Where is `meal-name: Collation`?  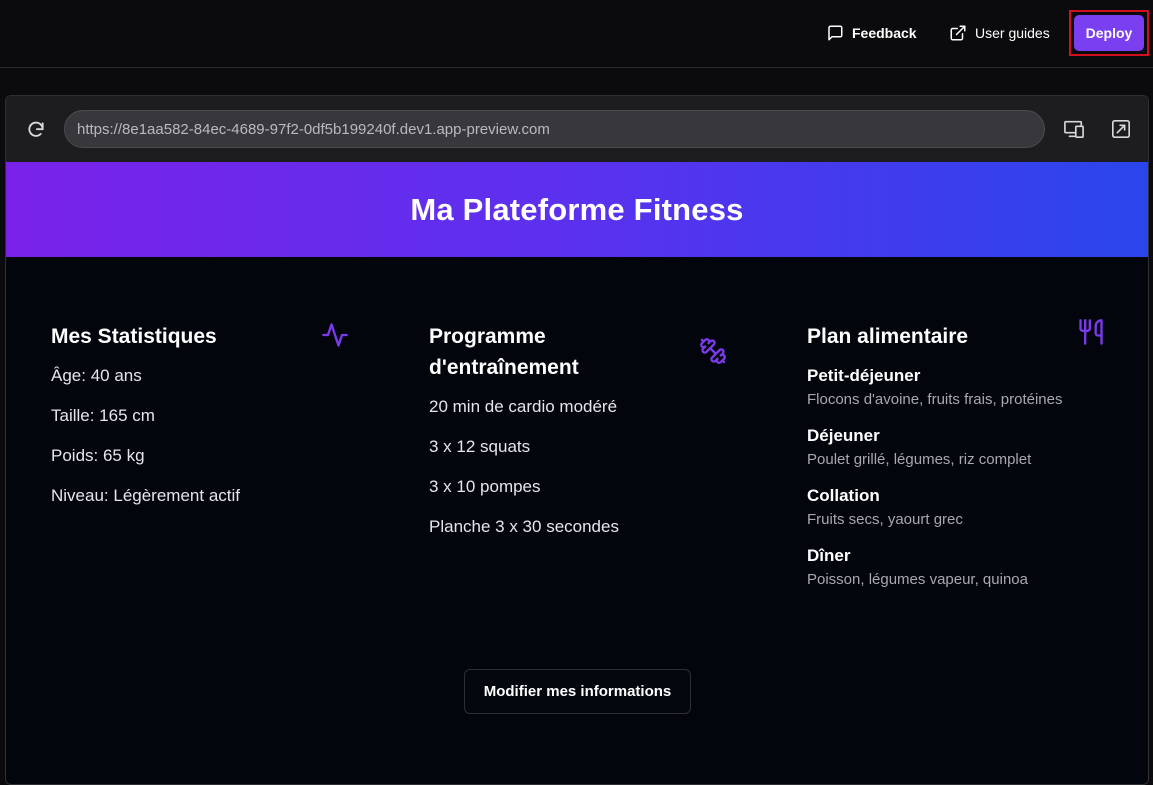 meal-name: Collation is located at coordinates (843, 495).